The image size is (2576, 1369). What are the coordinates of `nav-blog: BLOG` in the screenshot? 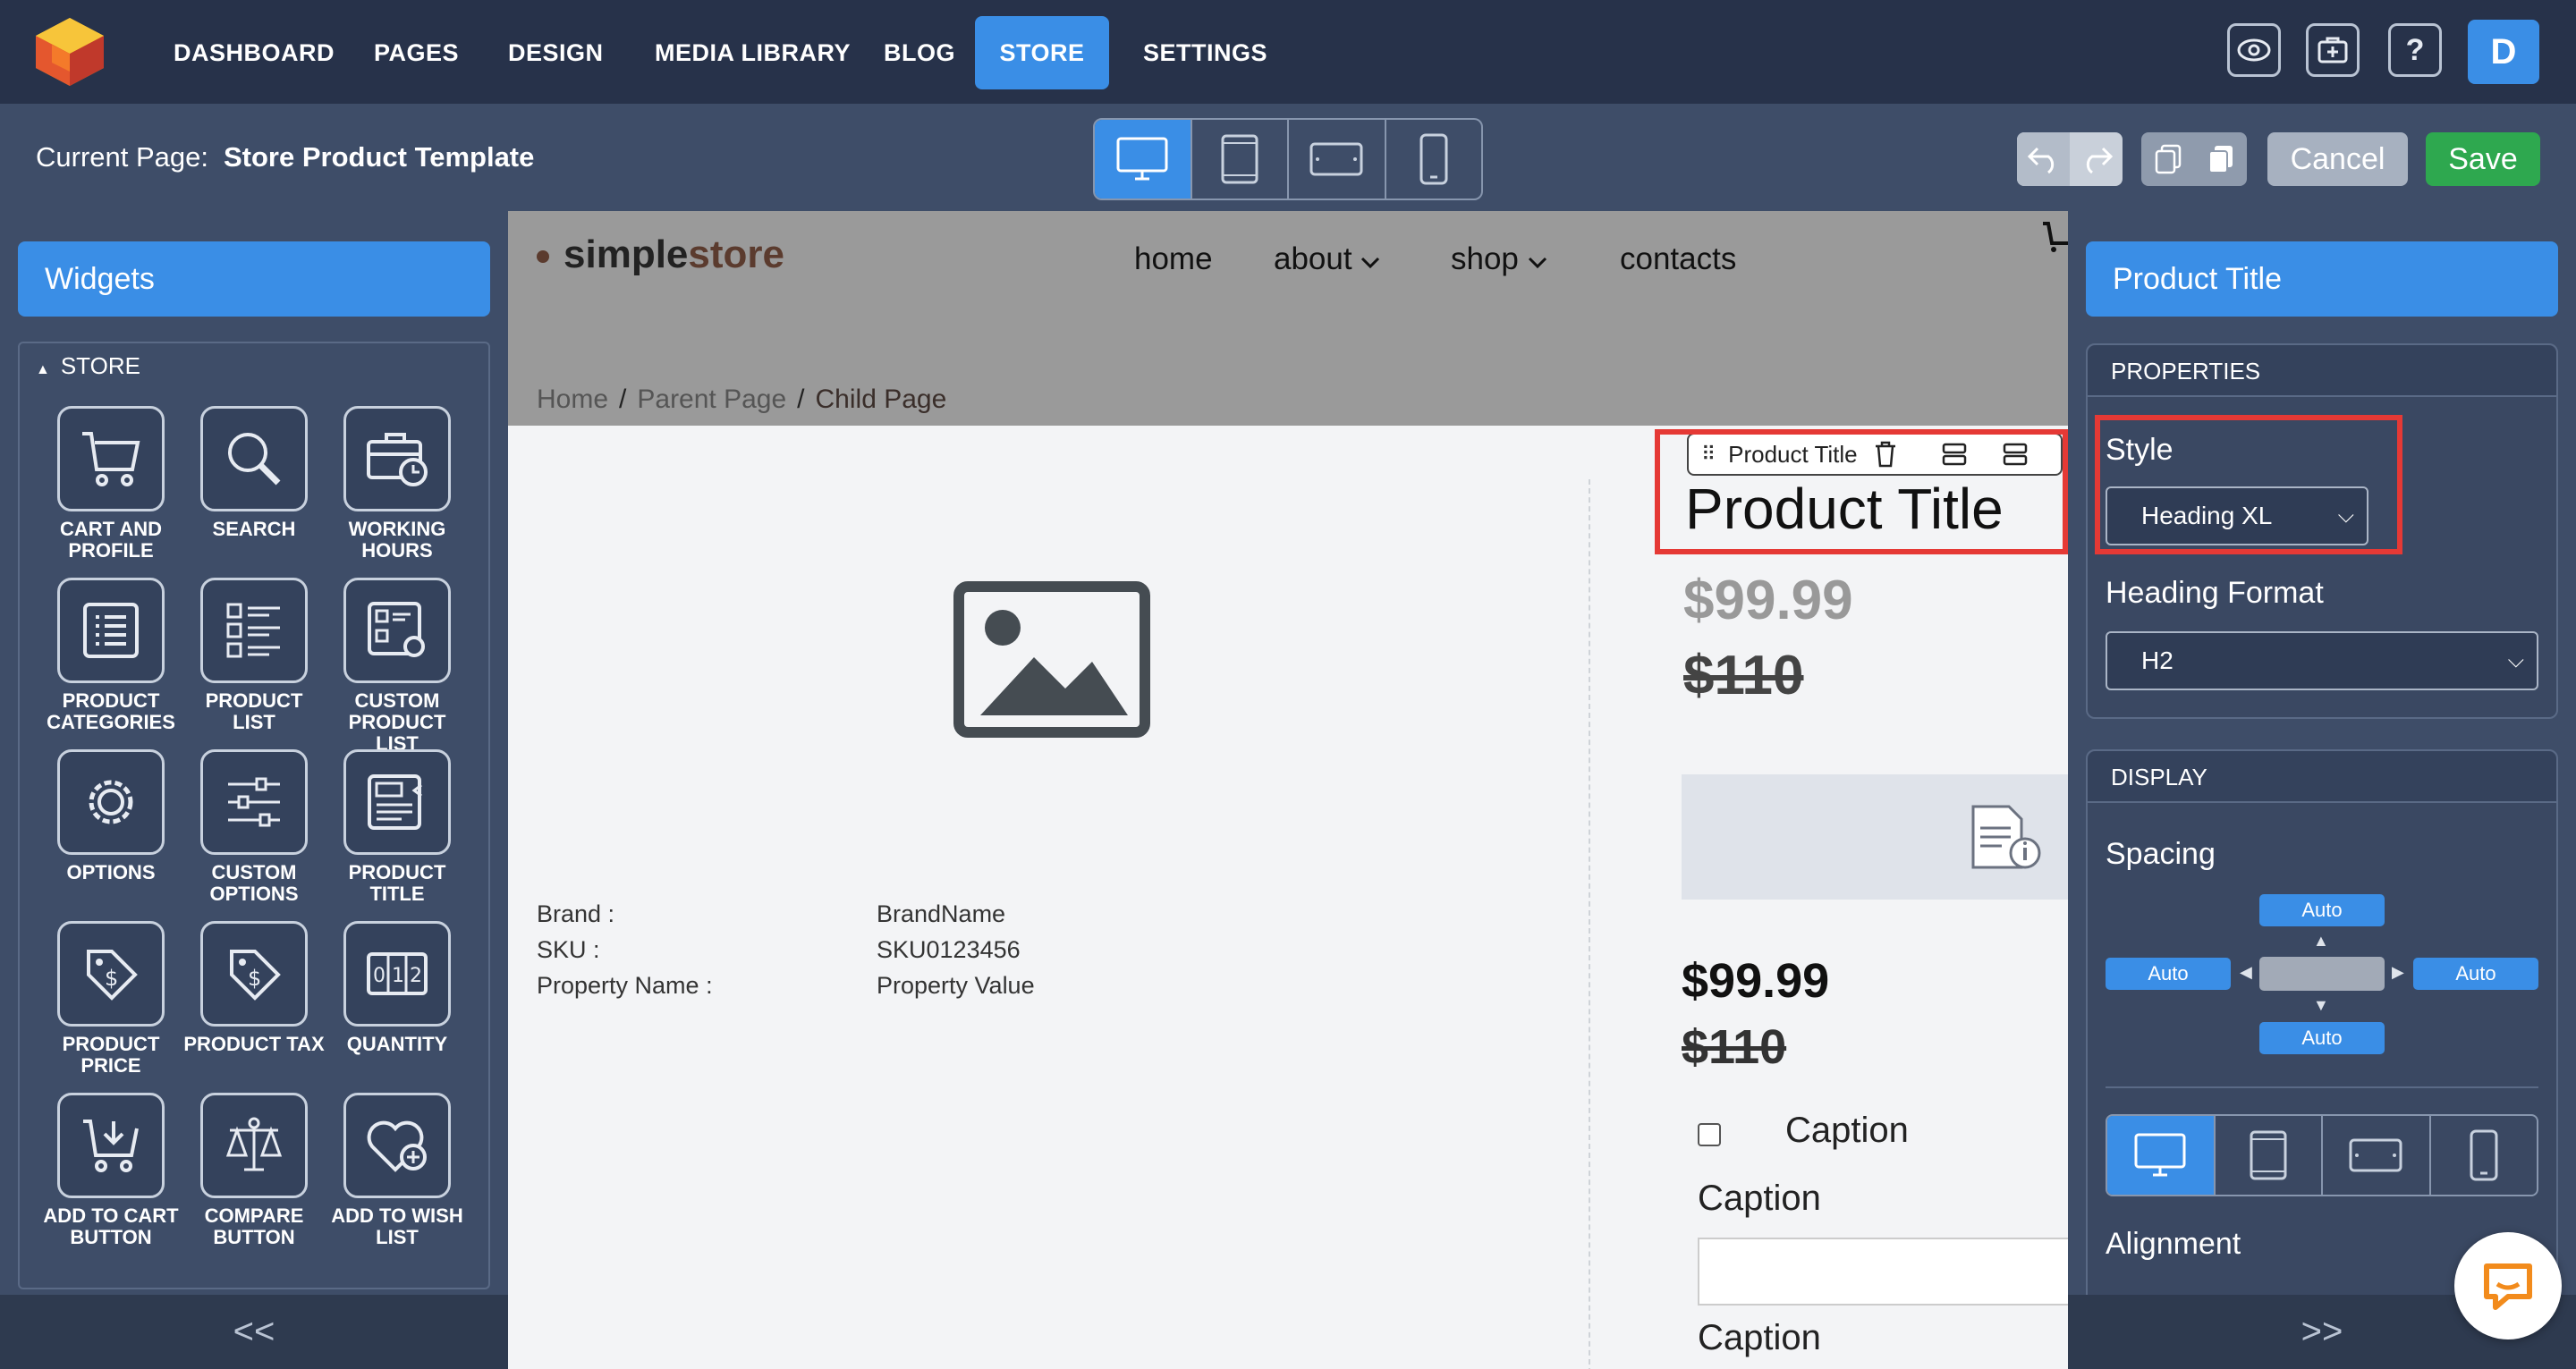 It's located at (919, 52).